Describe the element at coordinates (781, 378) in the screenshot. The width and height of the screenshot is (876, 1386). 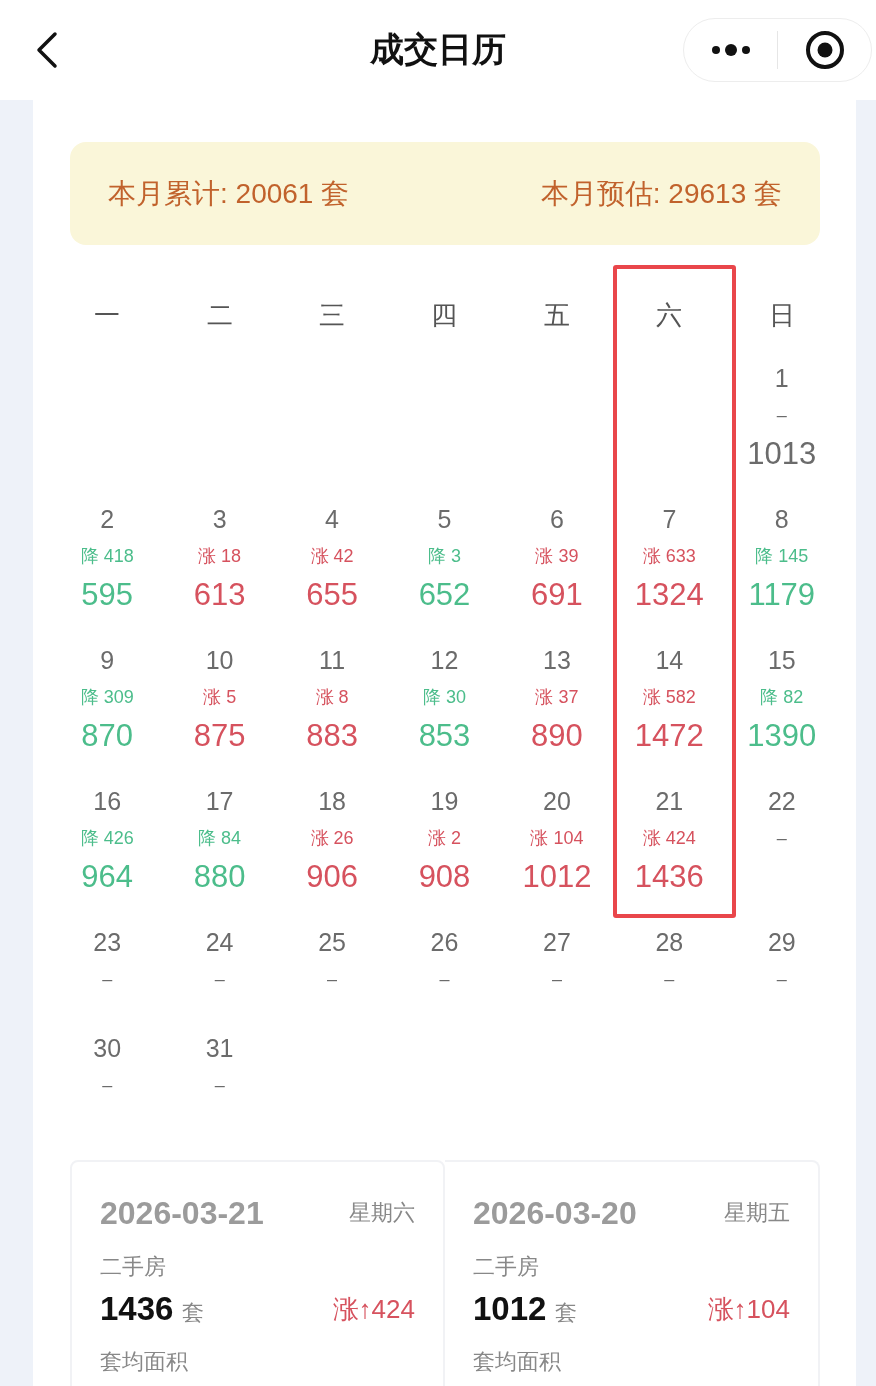
I see `day-number: 1` at that location.